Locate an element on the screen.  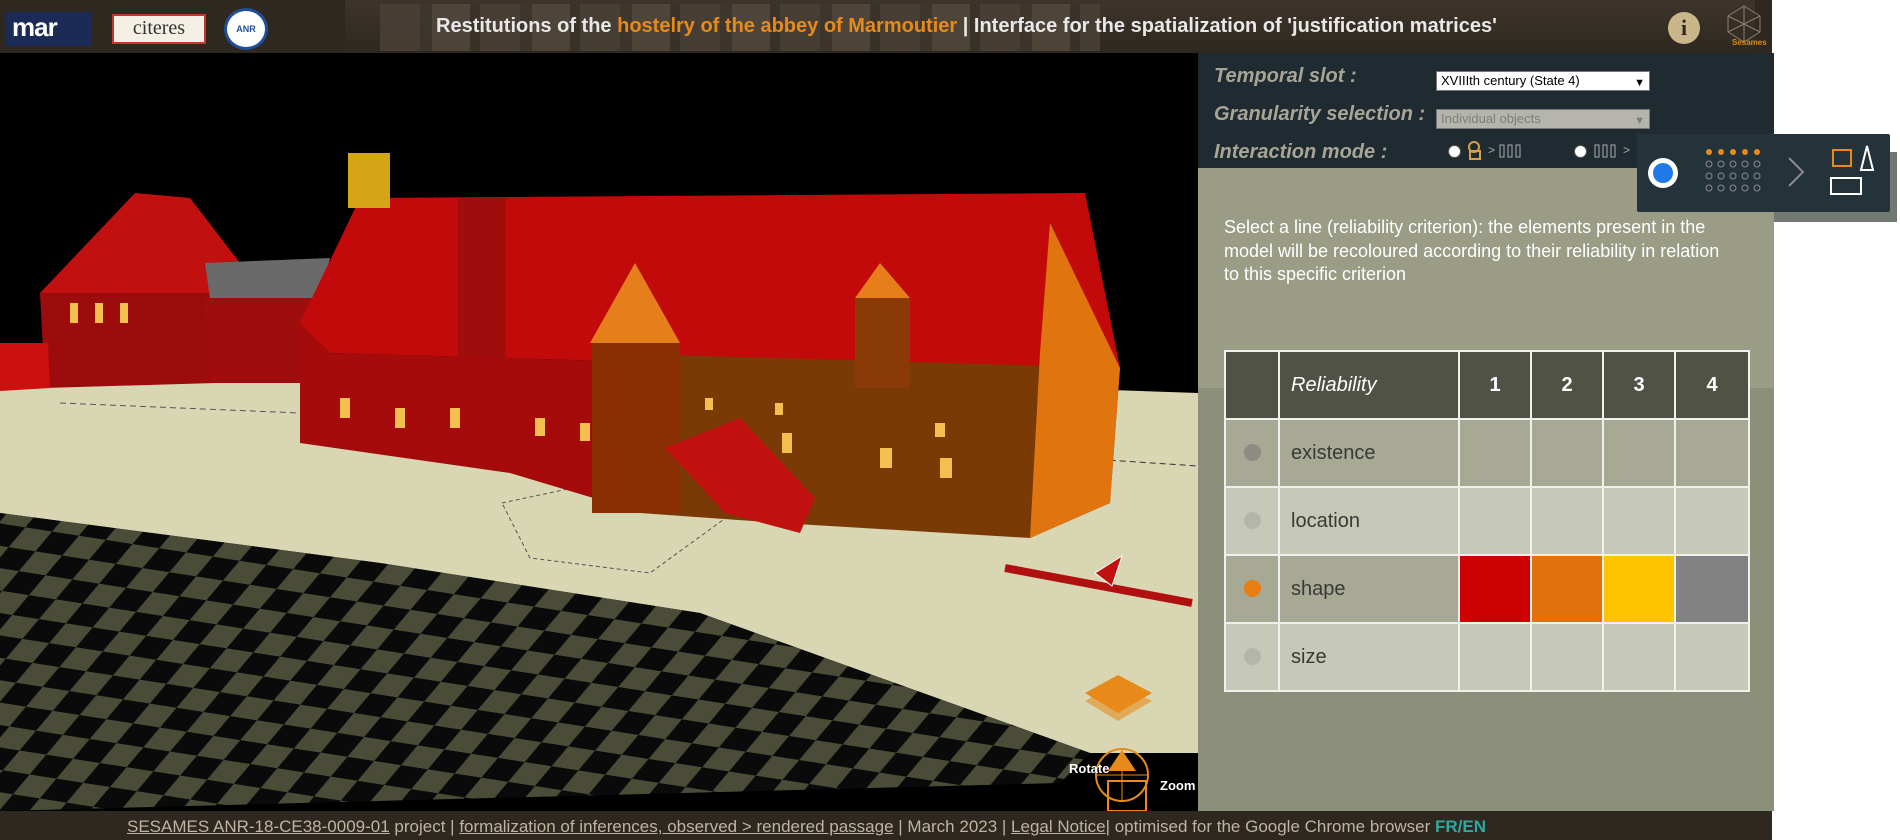
anr-logo: ANR is located at coordinates (246, 29).